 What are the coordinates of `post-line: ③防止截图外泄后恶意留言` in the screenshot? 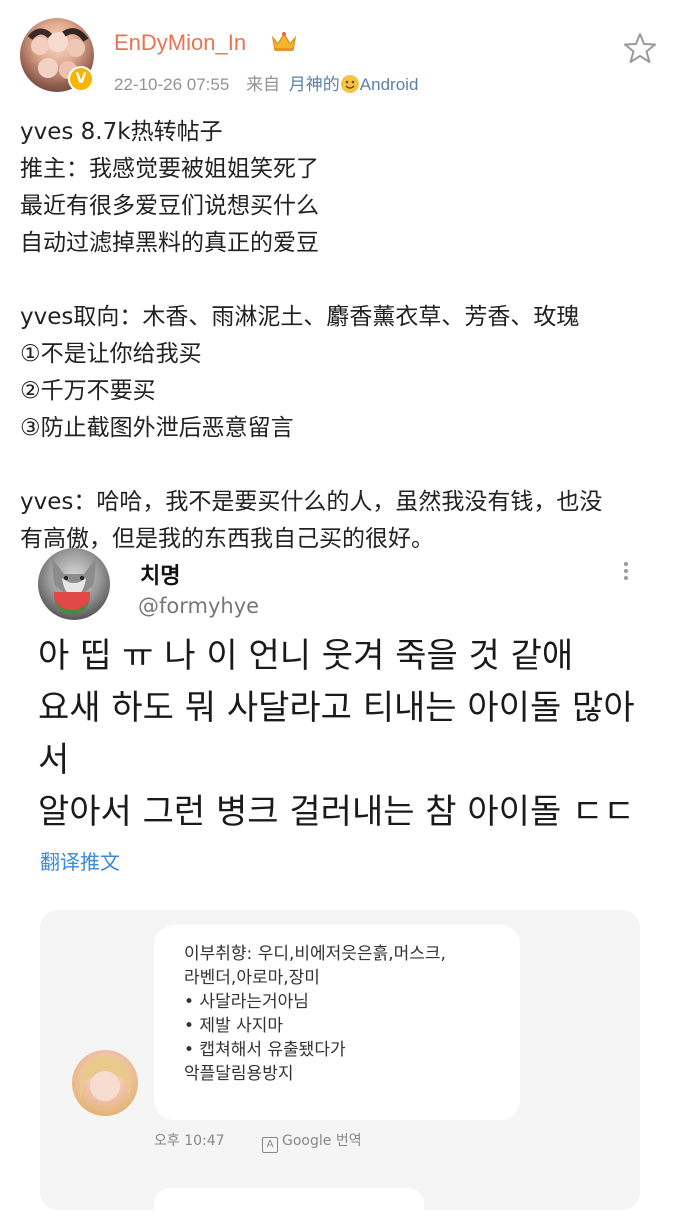 It's located at (157, 428).